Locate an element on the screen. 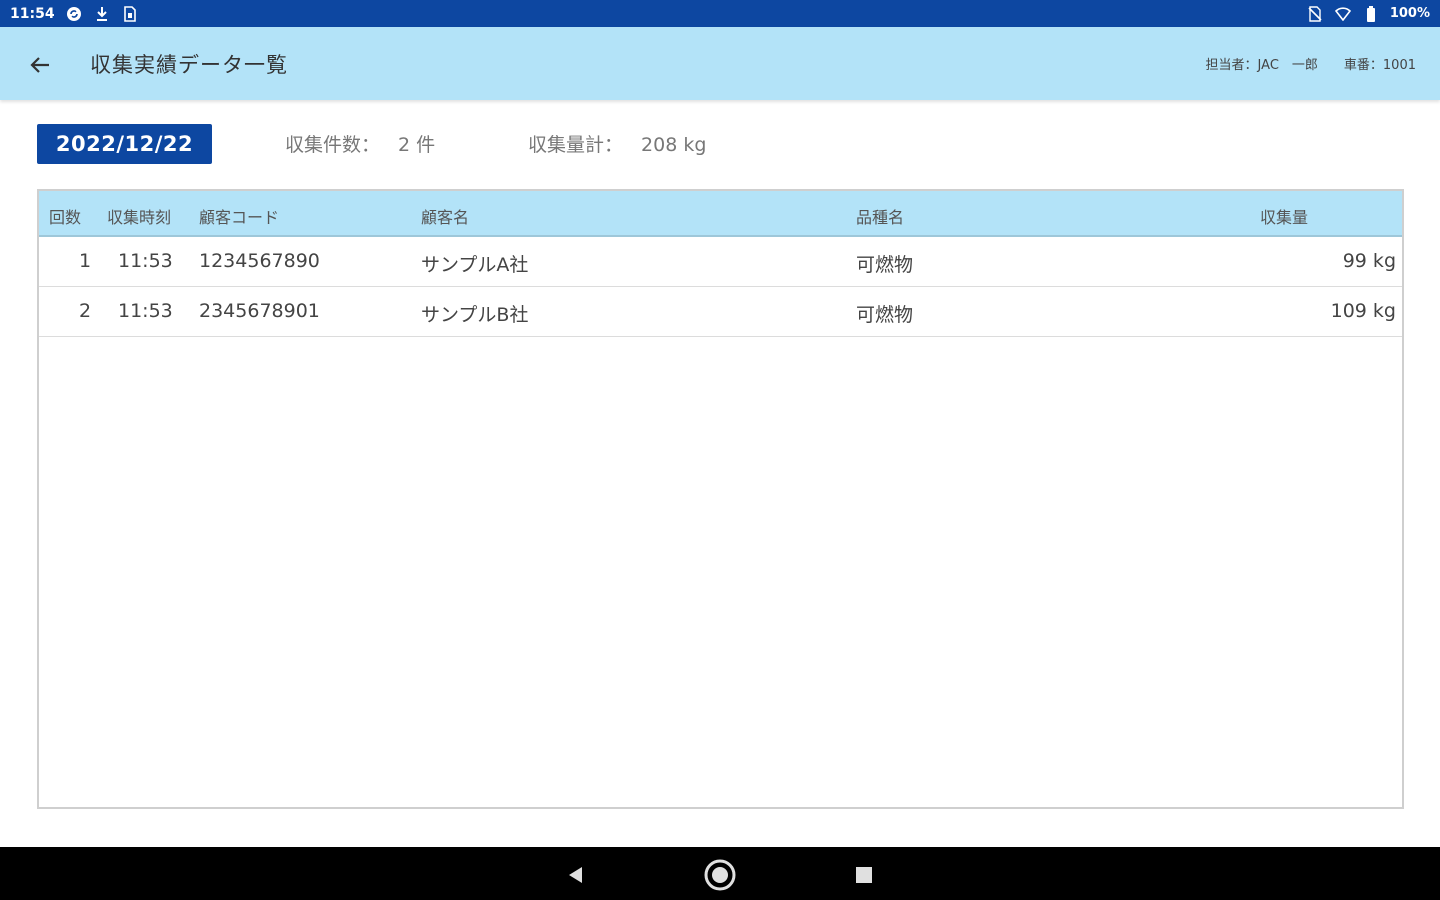  column-header-amount: 収集量 is located at coordinates (1284, 217).